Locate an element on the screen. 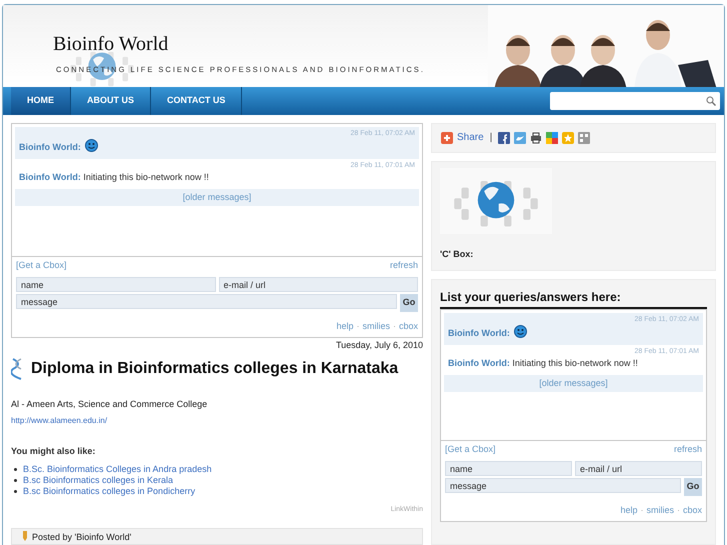  star-icon is located at coordinates (568, 138).